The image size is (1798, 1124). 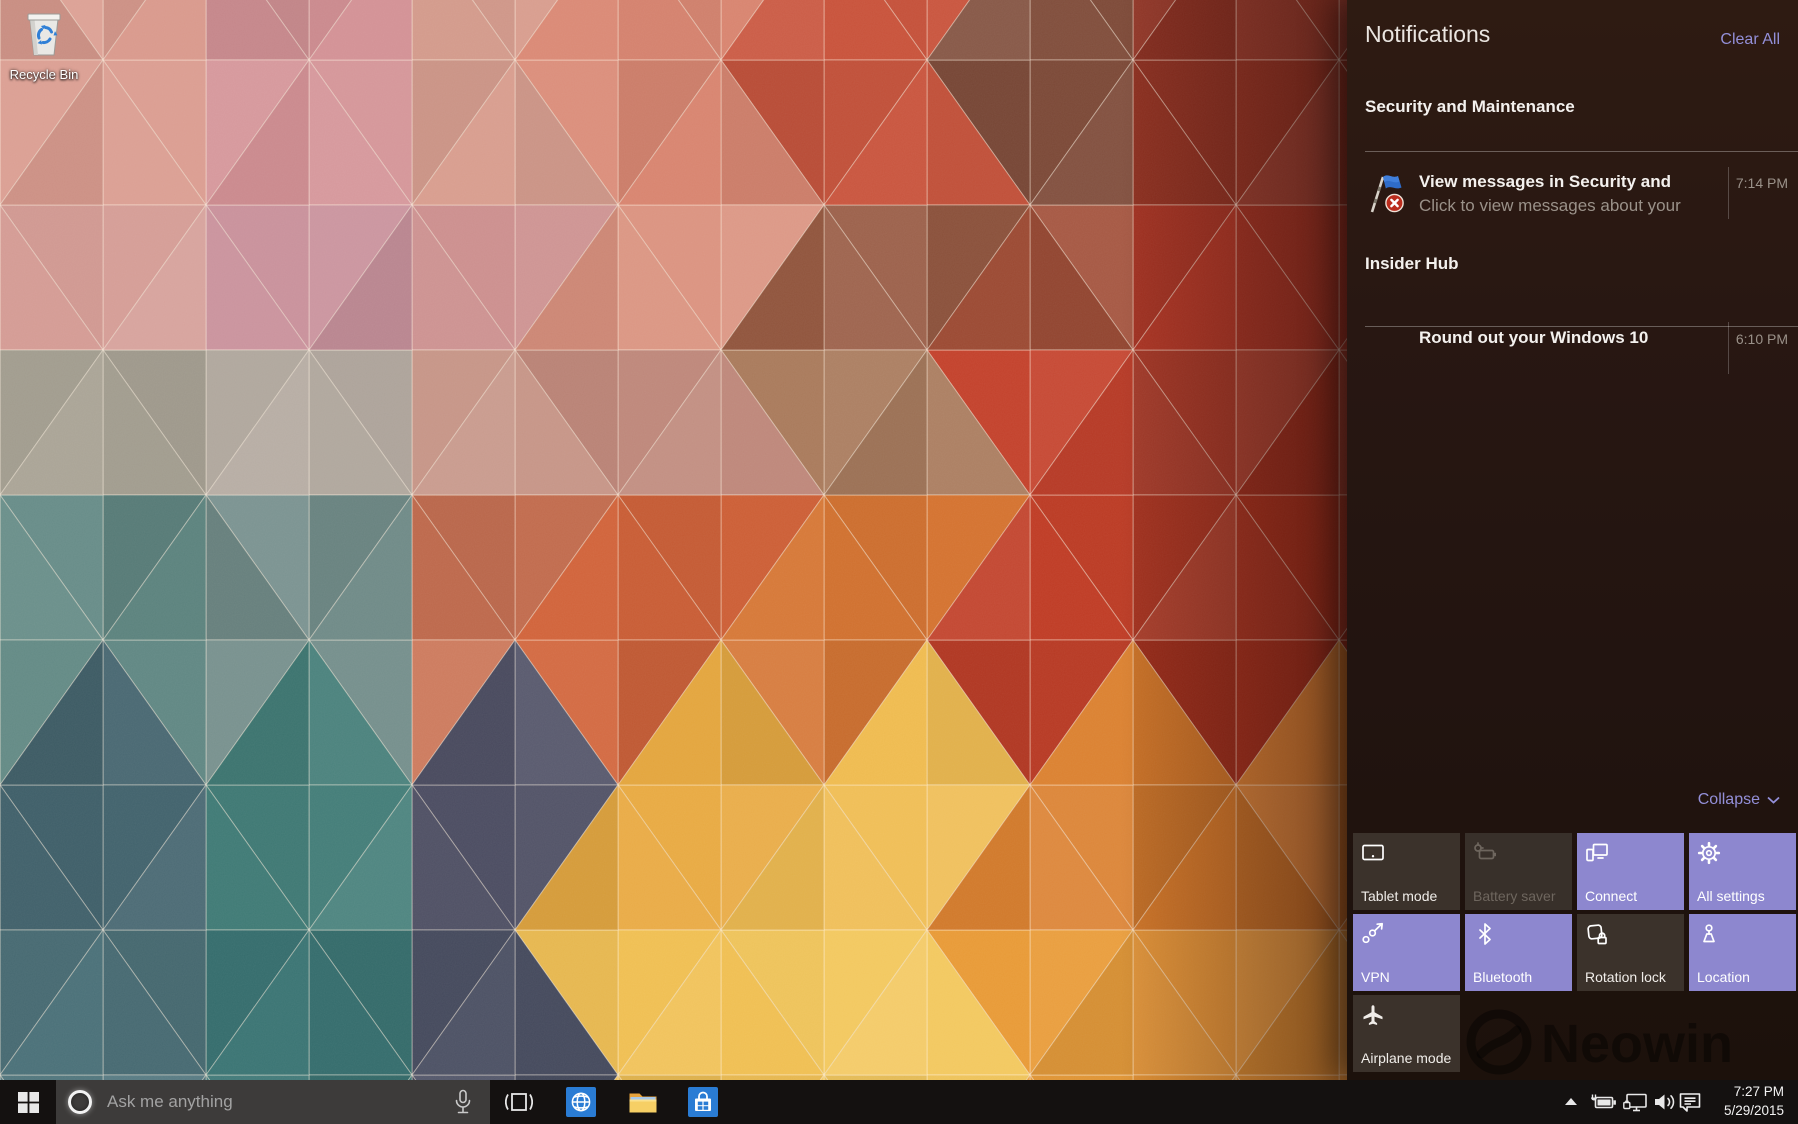 What do you see at coordinates (1373, 1015) in the screenshot?
I see `airplane-icon` at bounding box center [1373, 1015].